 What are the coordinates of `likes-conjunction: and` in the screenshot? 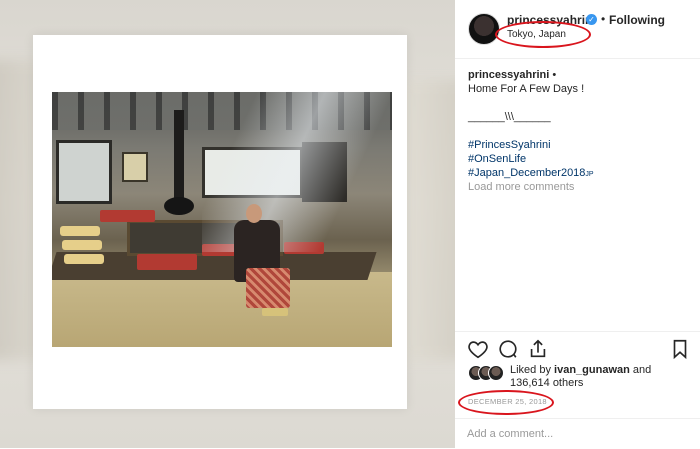 It's located at (642, 370).